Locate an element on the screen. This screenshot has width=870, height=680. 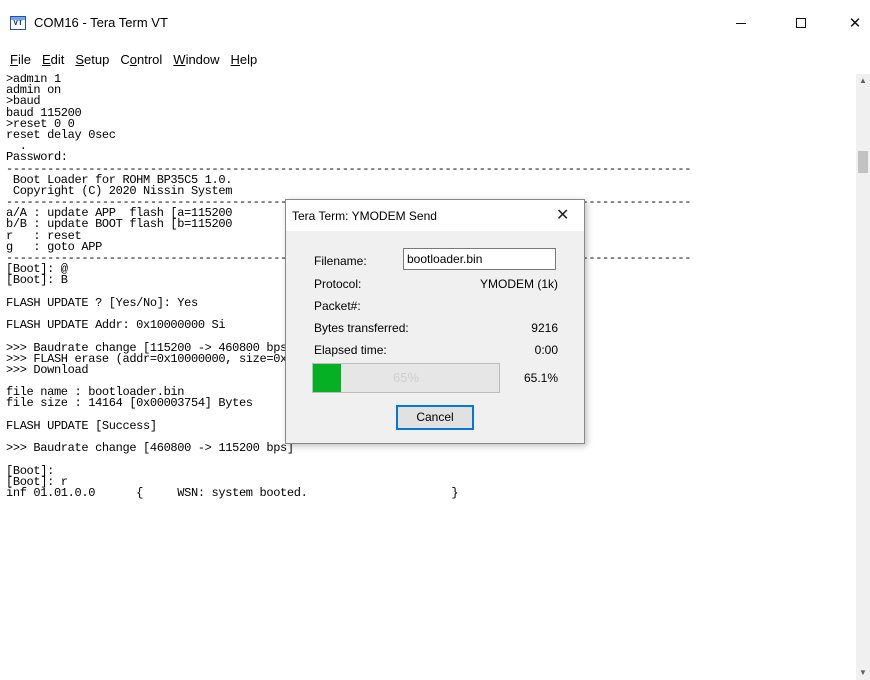
menu-help: Help is located at coordinates (244, 59).